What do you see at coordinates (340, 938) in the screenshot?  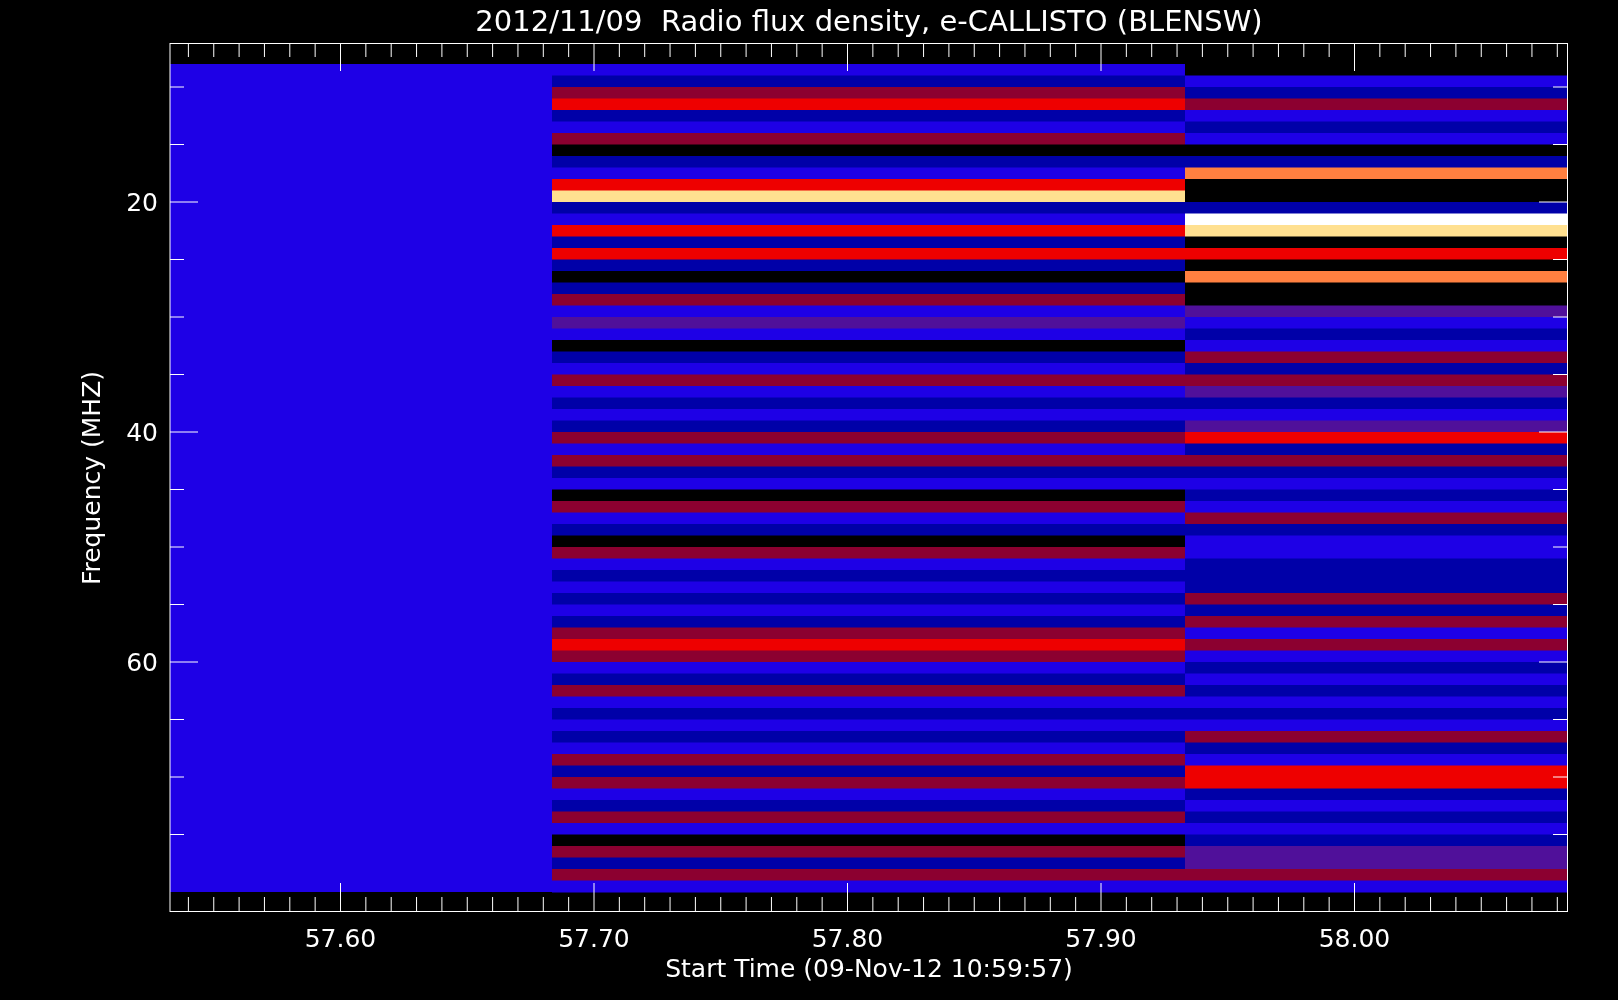 I see `axis-tick-label: 57.60` at bounding box center [340, 938].